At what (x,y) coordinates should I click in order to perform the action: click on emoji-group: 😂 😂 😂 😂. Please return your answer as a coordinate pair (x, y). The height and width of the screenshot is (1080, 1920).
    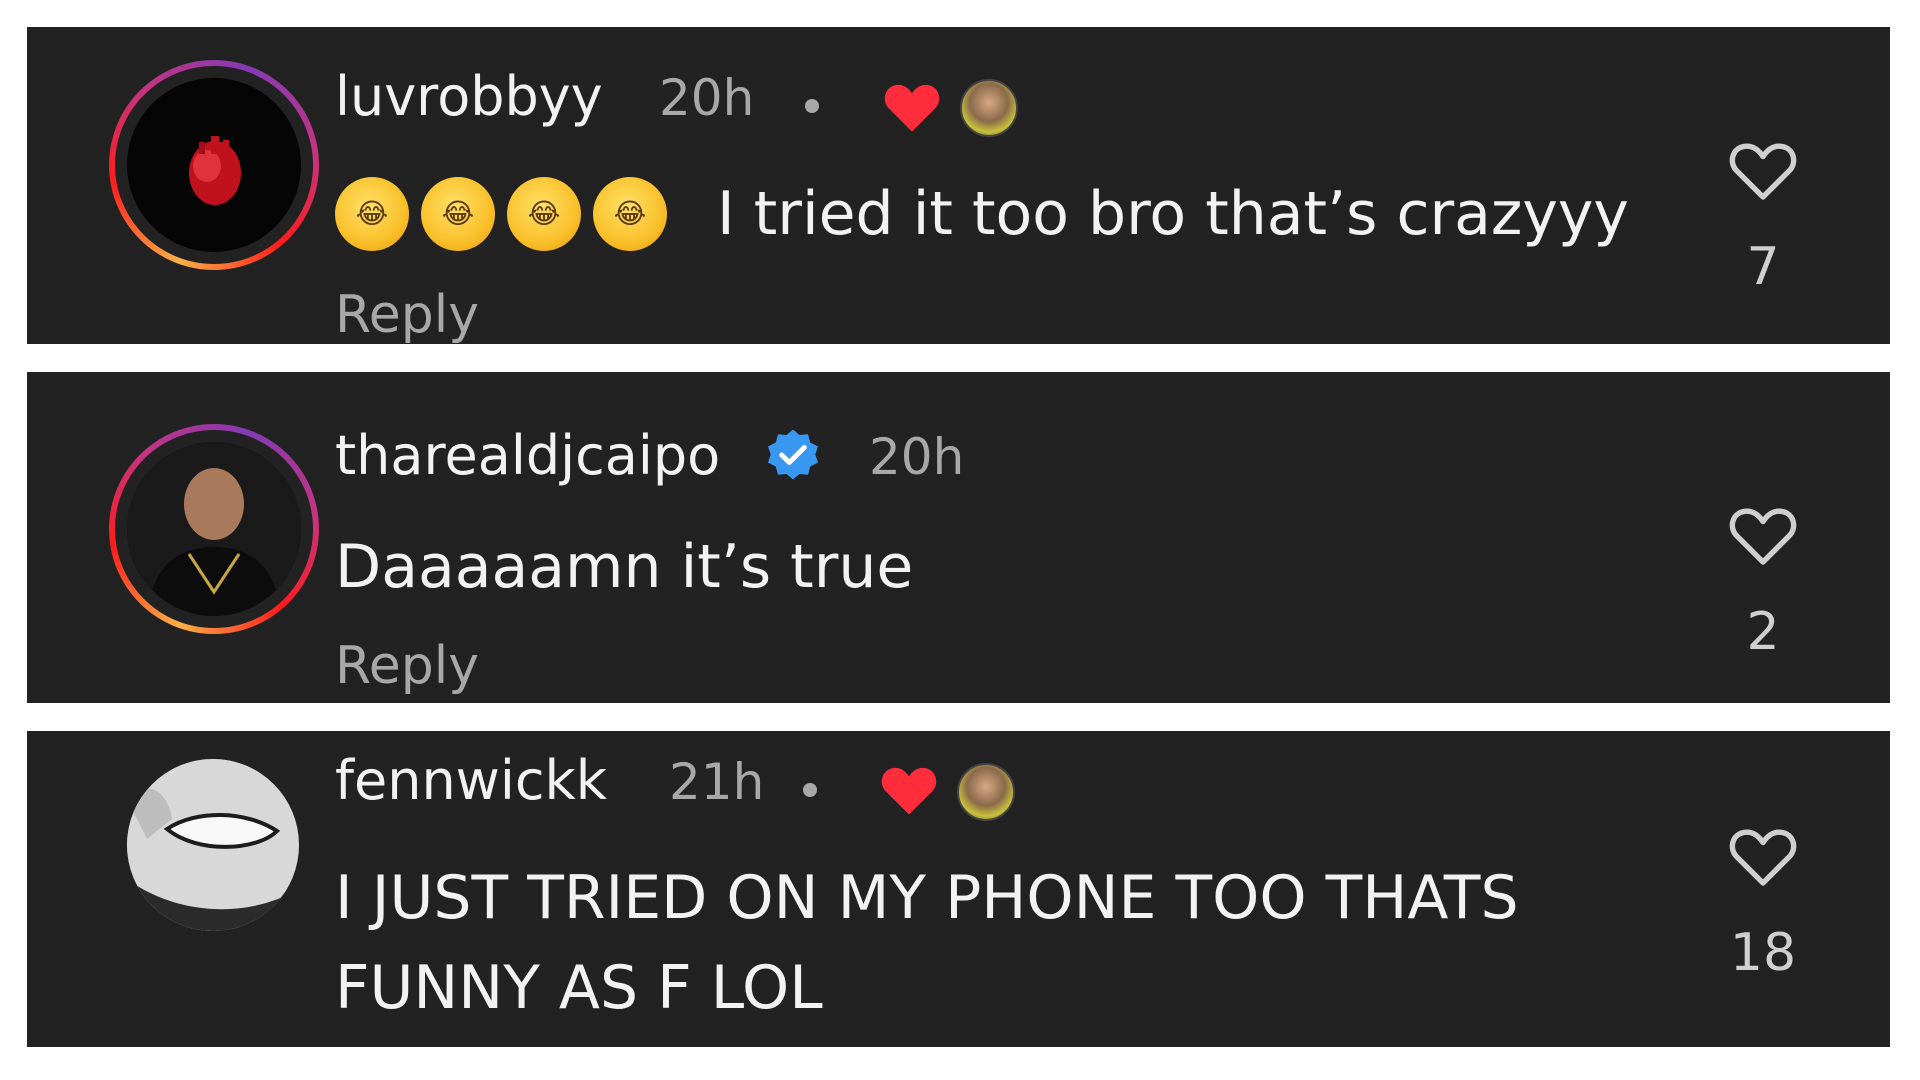
    Looking at the image, I should click on (501, 214).